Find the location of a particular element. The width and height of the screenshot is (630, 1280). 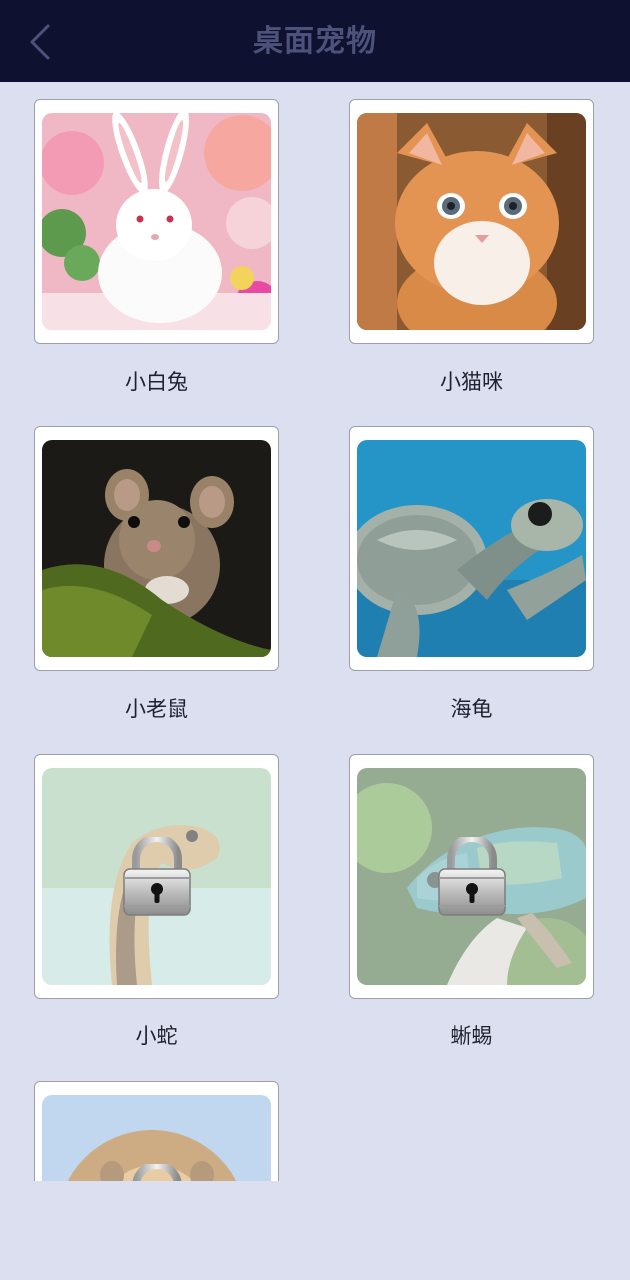

bottom-blank-area is located at coordinates (315, 1230).